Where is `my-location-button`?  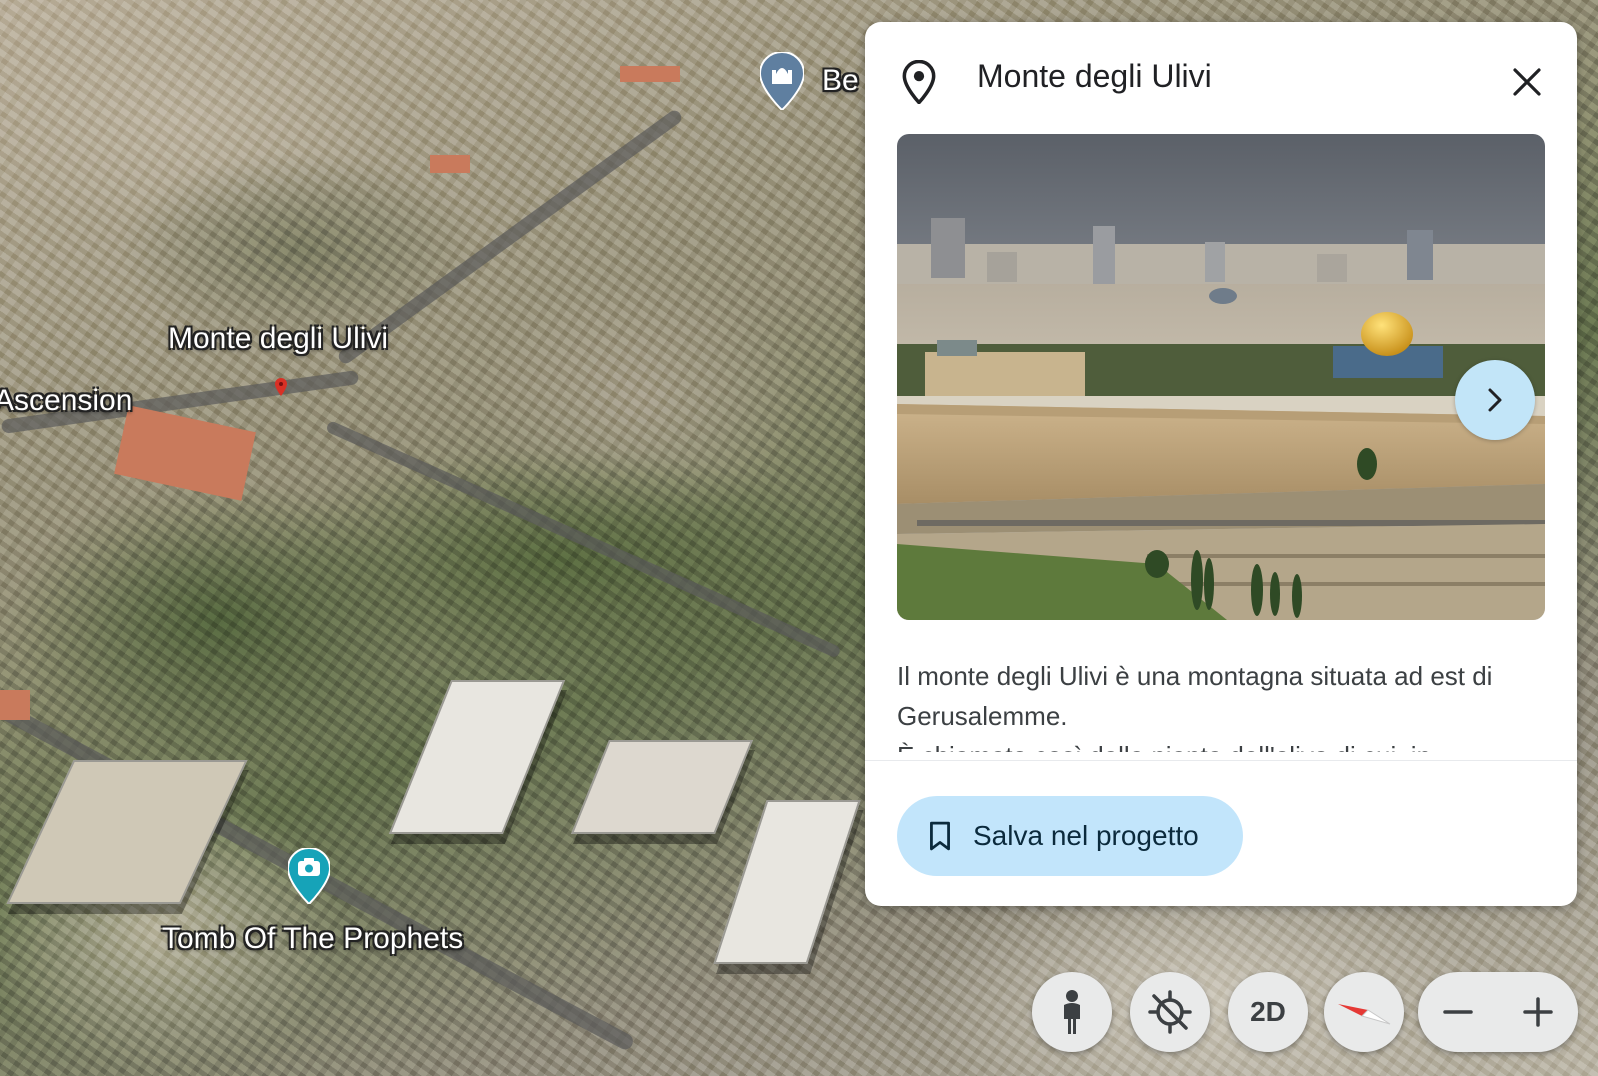
my-location-button is located at coordinates (1170, 1012).